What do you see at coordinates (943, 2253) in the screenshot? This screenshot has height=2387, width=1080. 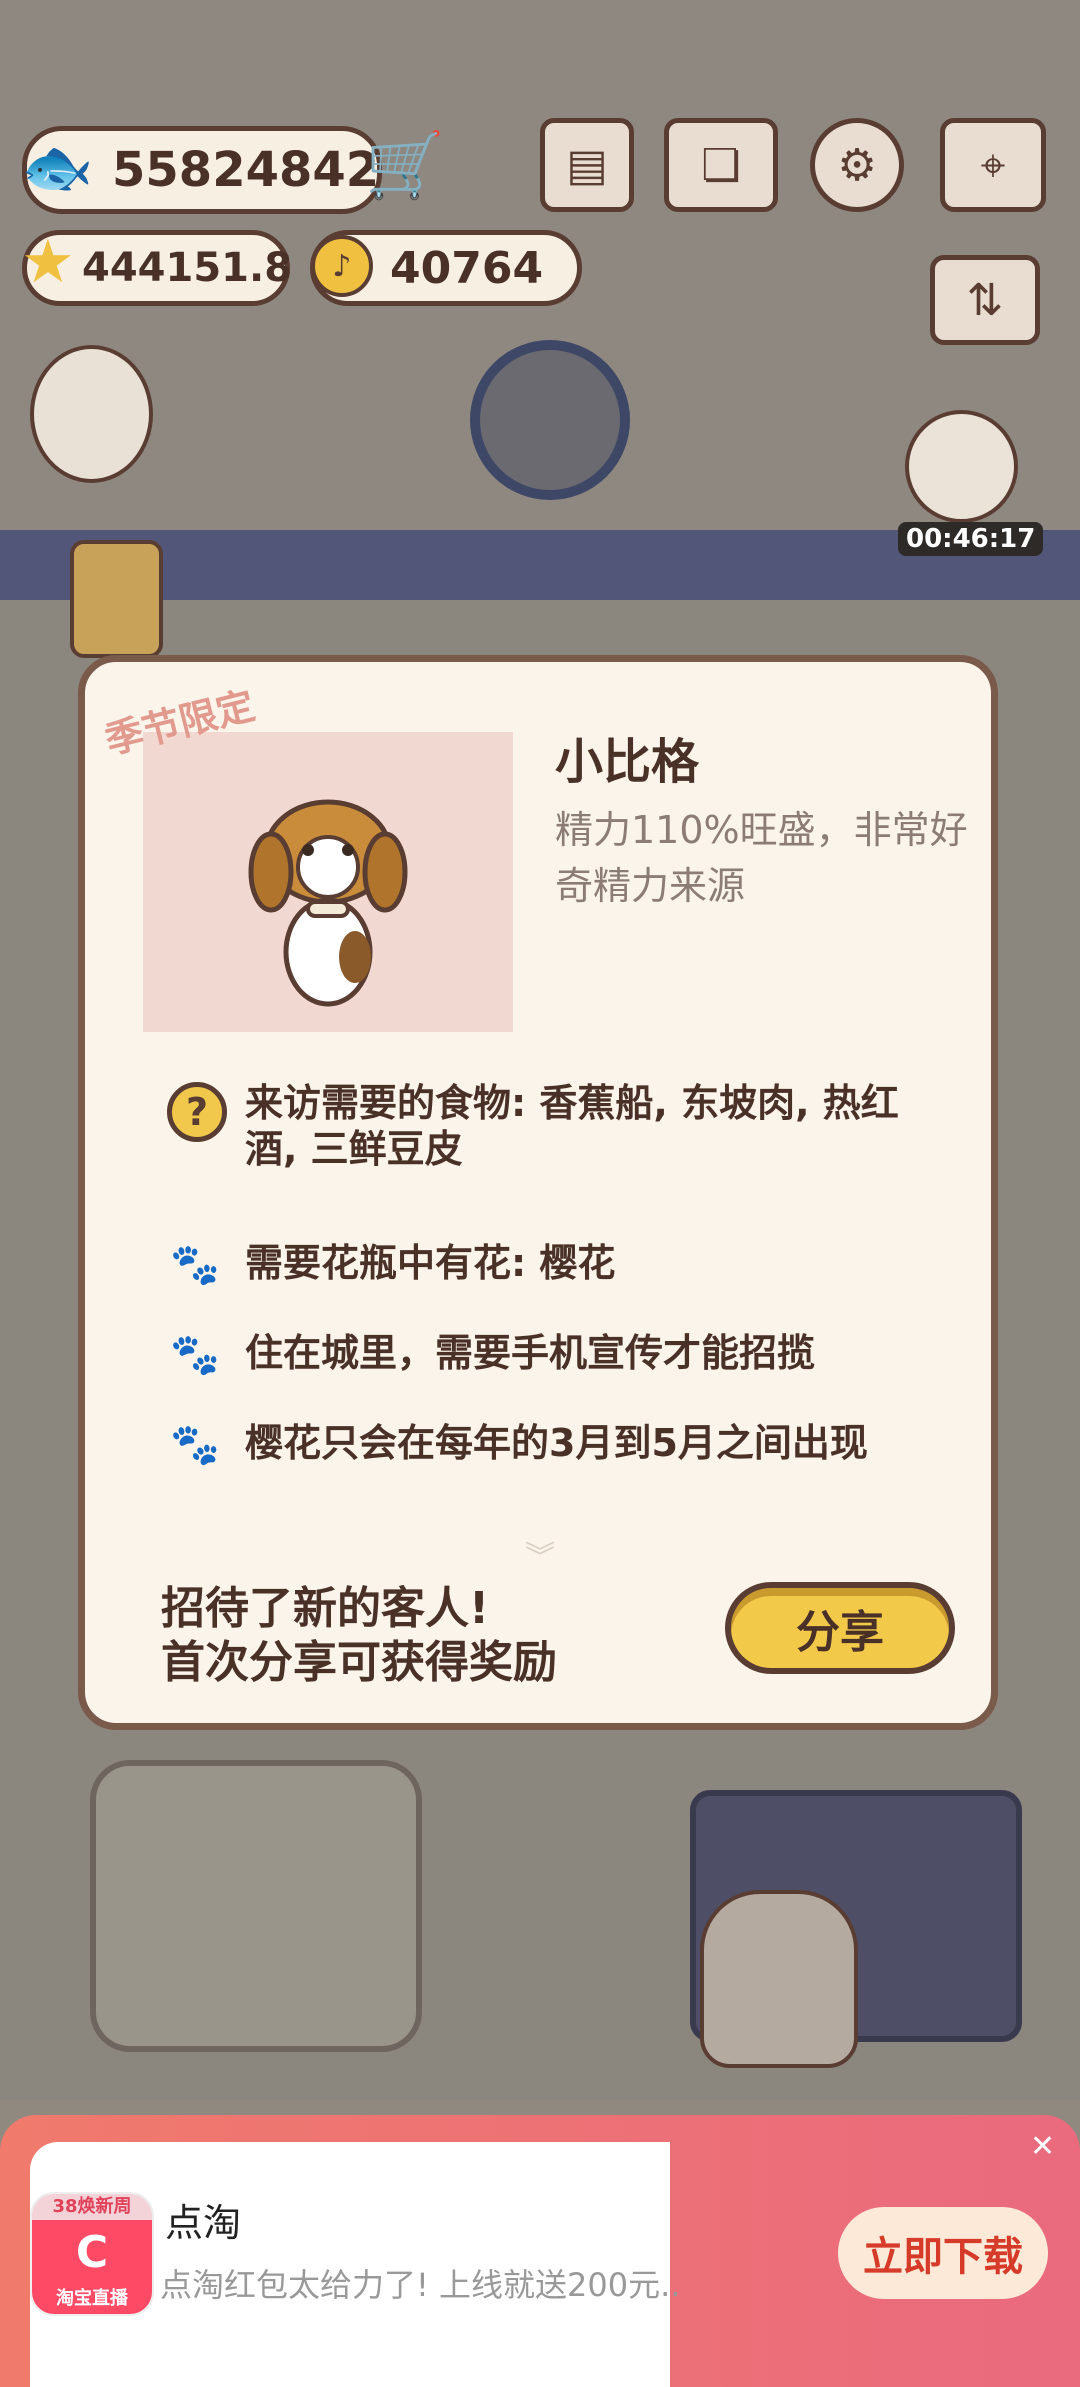 I see `ad-download-button: 立即下载` at bounding box center [943, 2253].